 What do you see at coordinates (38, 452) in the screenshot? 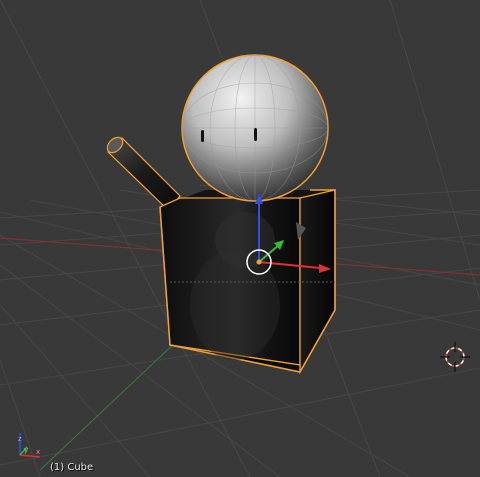
I see `svg-text: x` at bounding box center [38, 452].